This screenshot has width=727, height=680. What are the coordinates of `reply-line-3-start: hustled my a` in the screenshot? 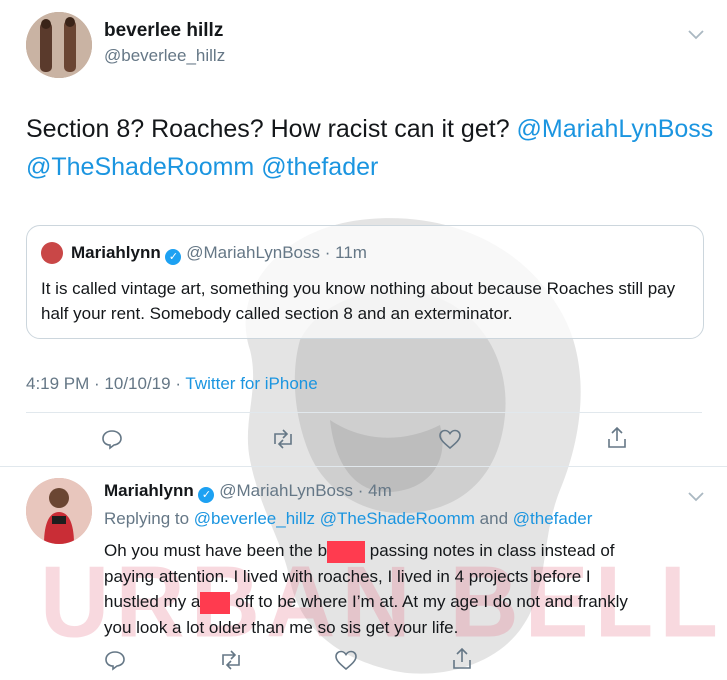 It's located at (152, 601).